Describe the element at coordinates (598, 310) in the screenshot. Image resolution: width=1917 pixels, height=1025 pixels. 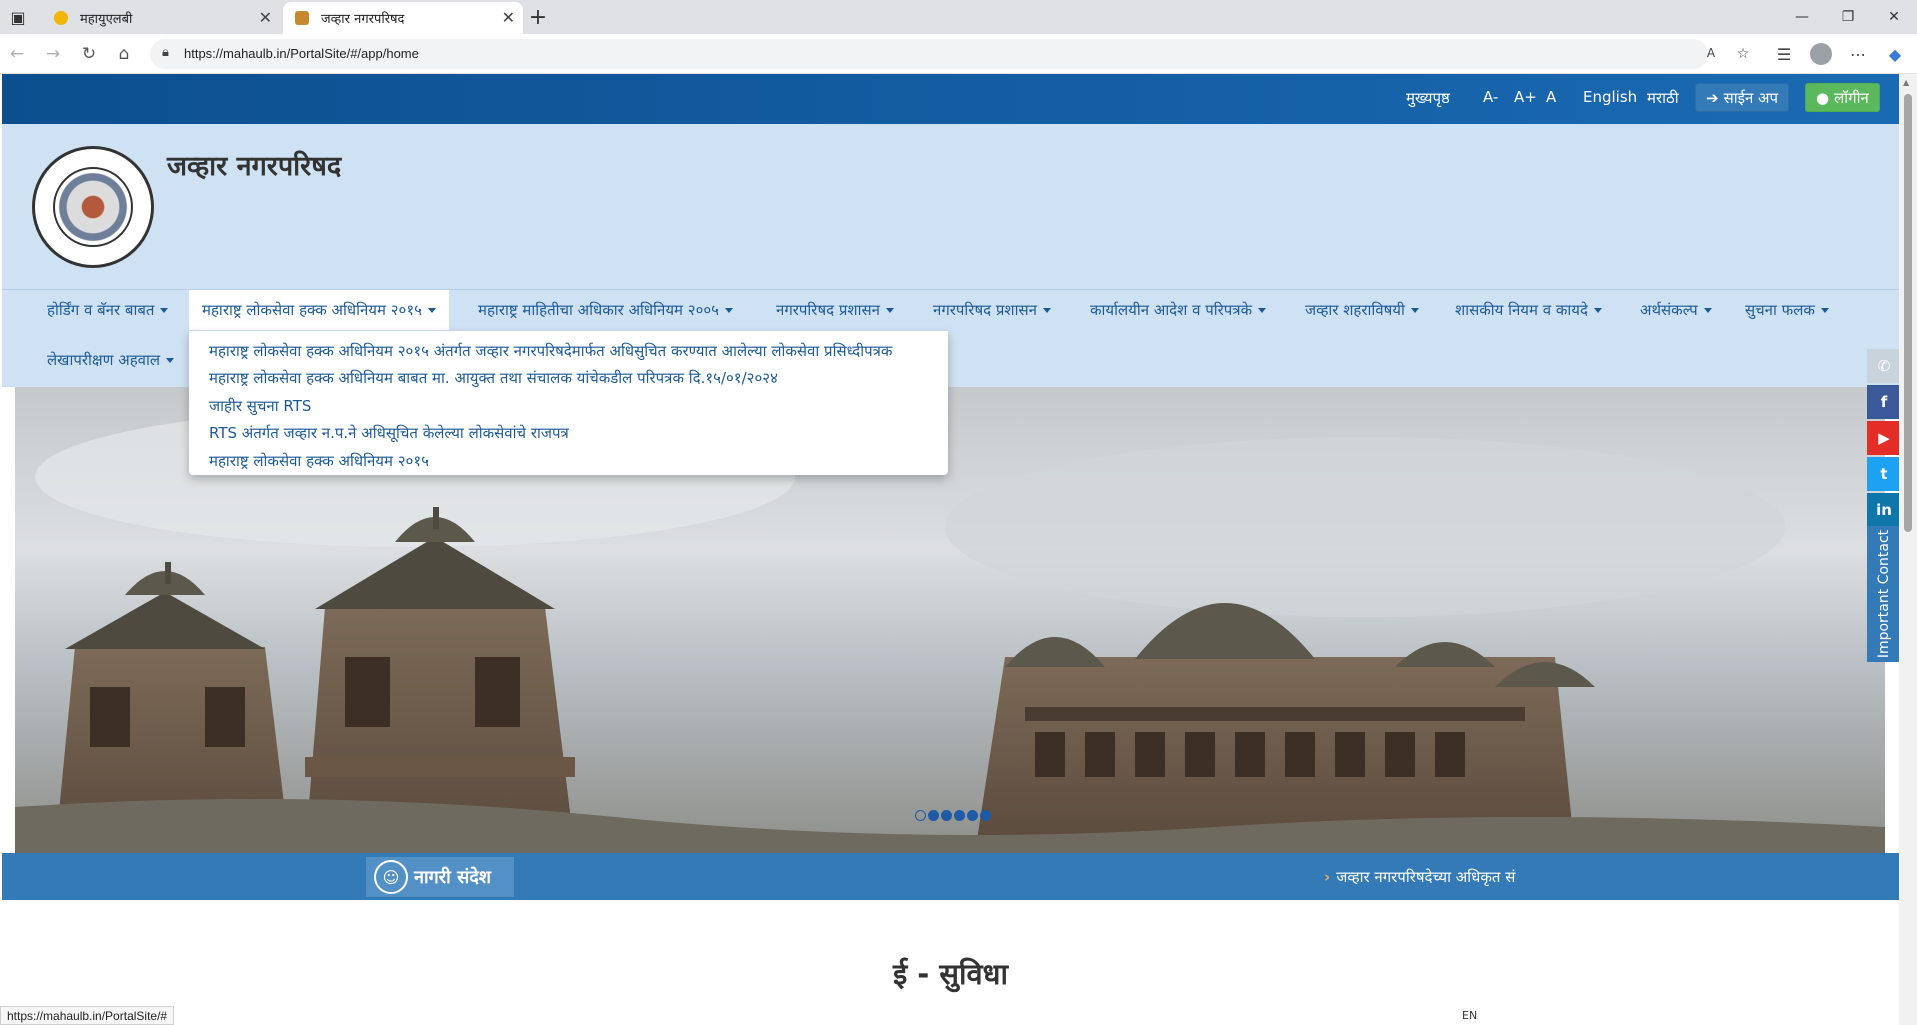
I see `menu-label: महाराष्ट्र माहितीचा अधिकार अधिनियम २००५` at that location.